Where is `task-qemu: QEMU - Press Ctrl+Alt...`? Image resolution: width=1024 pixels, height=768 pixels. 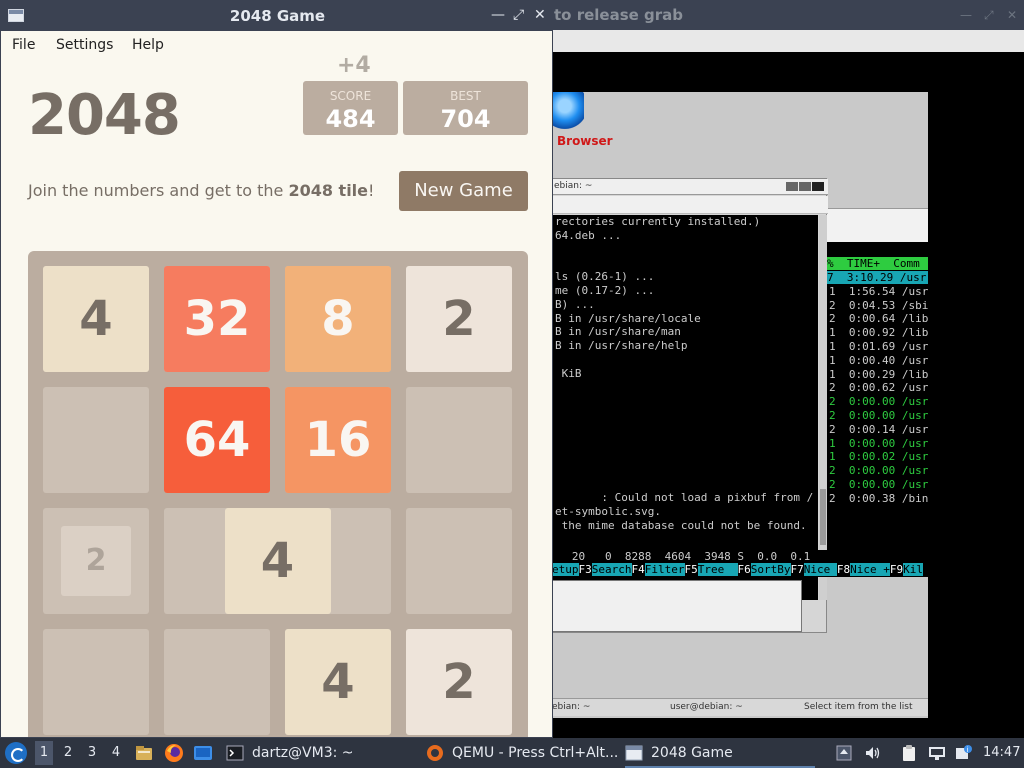
task-qemu: QEMU - Press Ctrl+Alt... is located at coordinates (523, 753).